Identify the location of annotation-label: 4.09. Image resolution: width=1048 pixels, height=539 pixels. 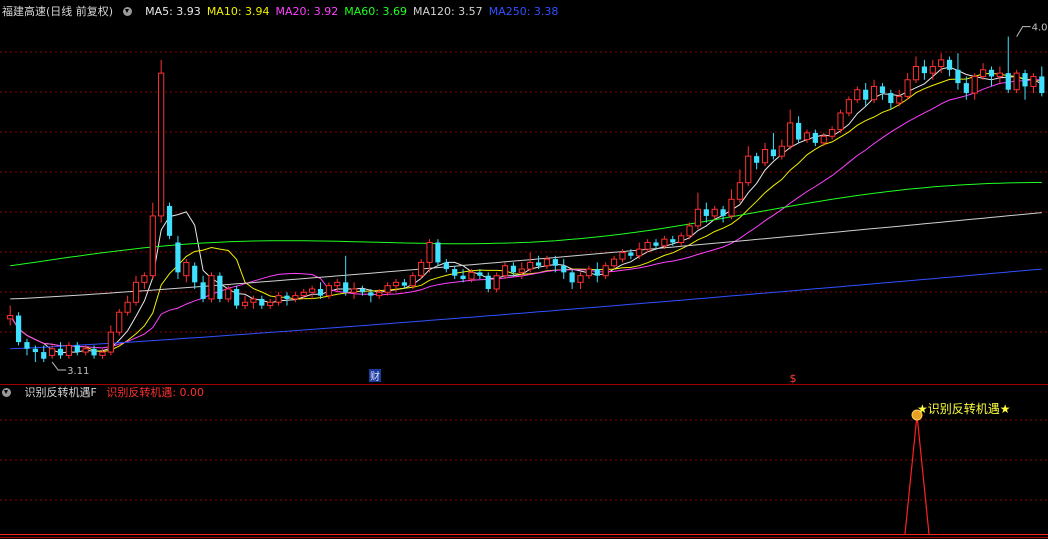
(1040, 28).